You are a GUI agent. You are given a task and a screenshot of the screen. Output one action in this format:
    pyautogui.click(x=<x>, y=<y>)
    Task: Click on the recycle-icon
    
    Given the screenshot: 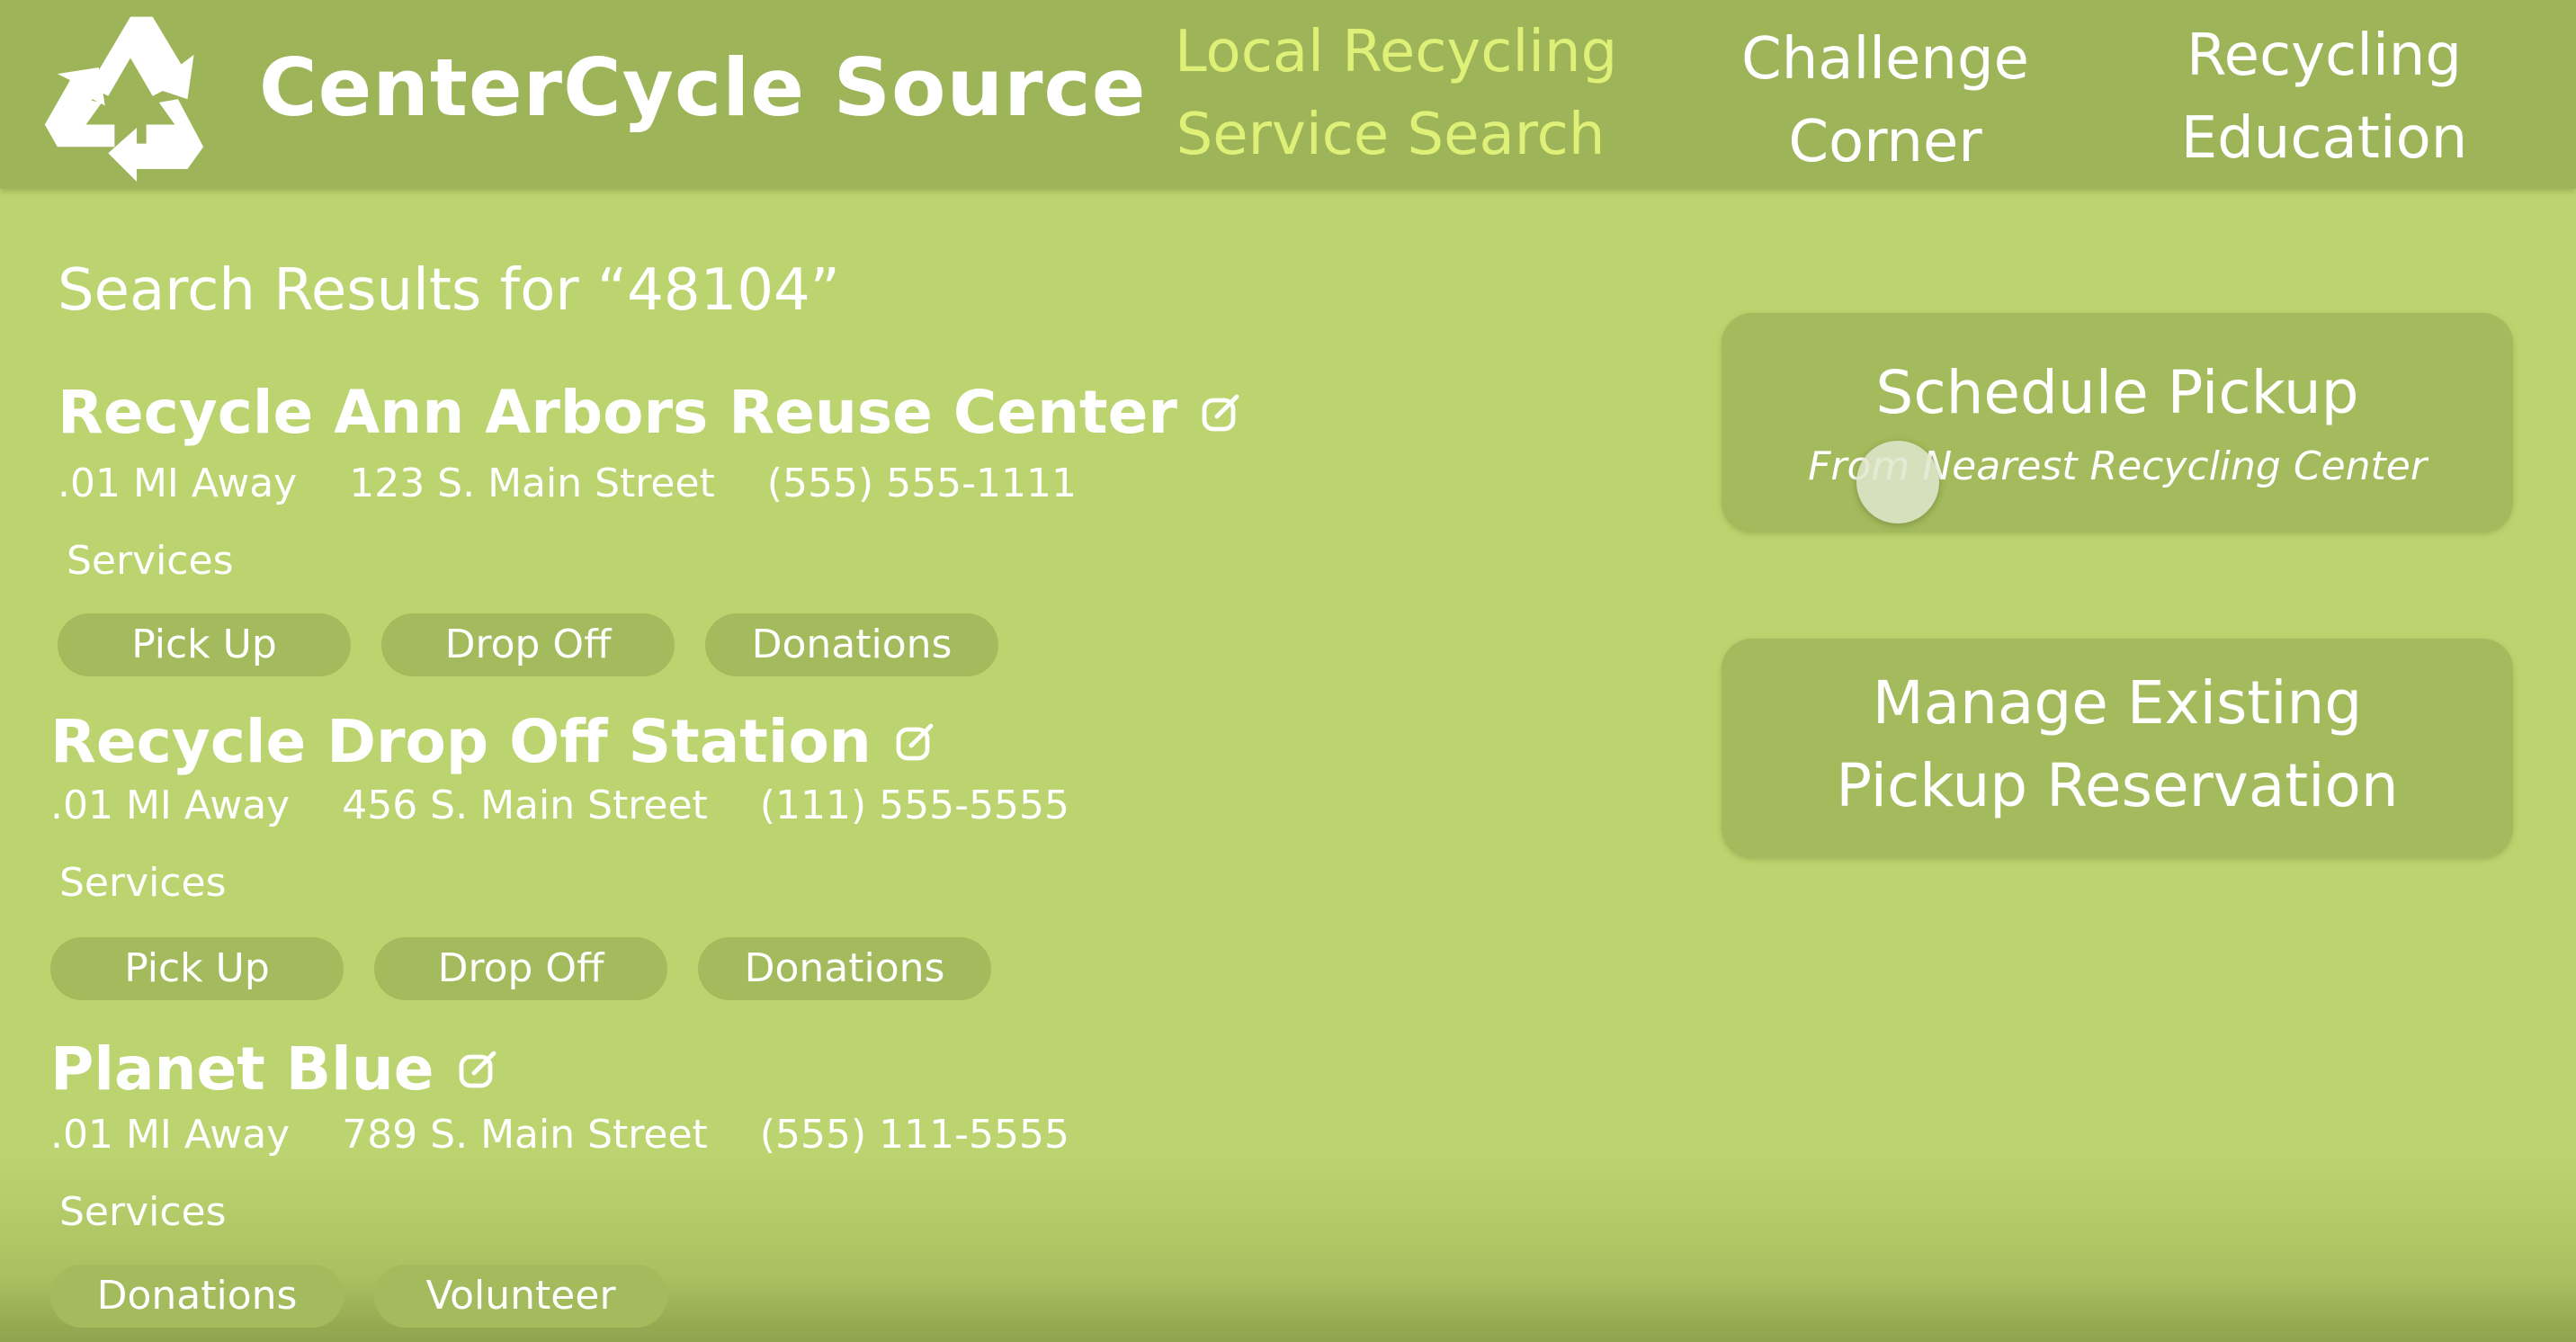 What is the action you would take?
    pyautogui.click(x=124, y=99)
    